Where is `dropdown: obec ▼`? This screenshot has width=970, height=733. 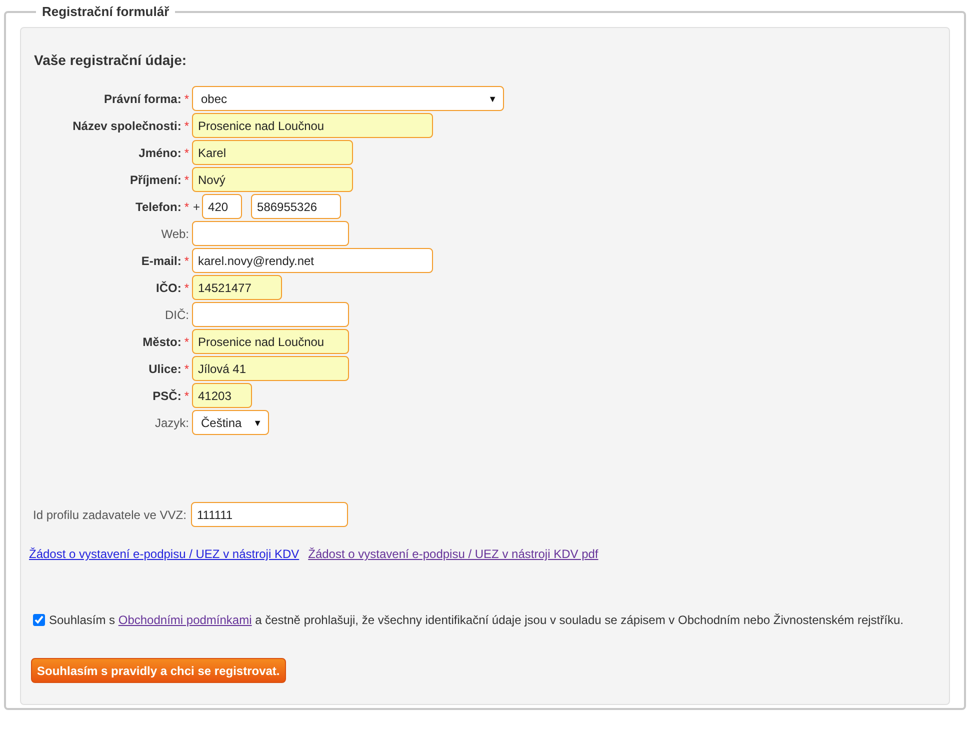 dropdown: obec ▼ is located at coordinates (348, 98).